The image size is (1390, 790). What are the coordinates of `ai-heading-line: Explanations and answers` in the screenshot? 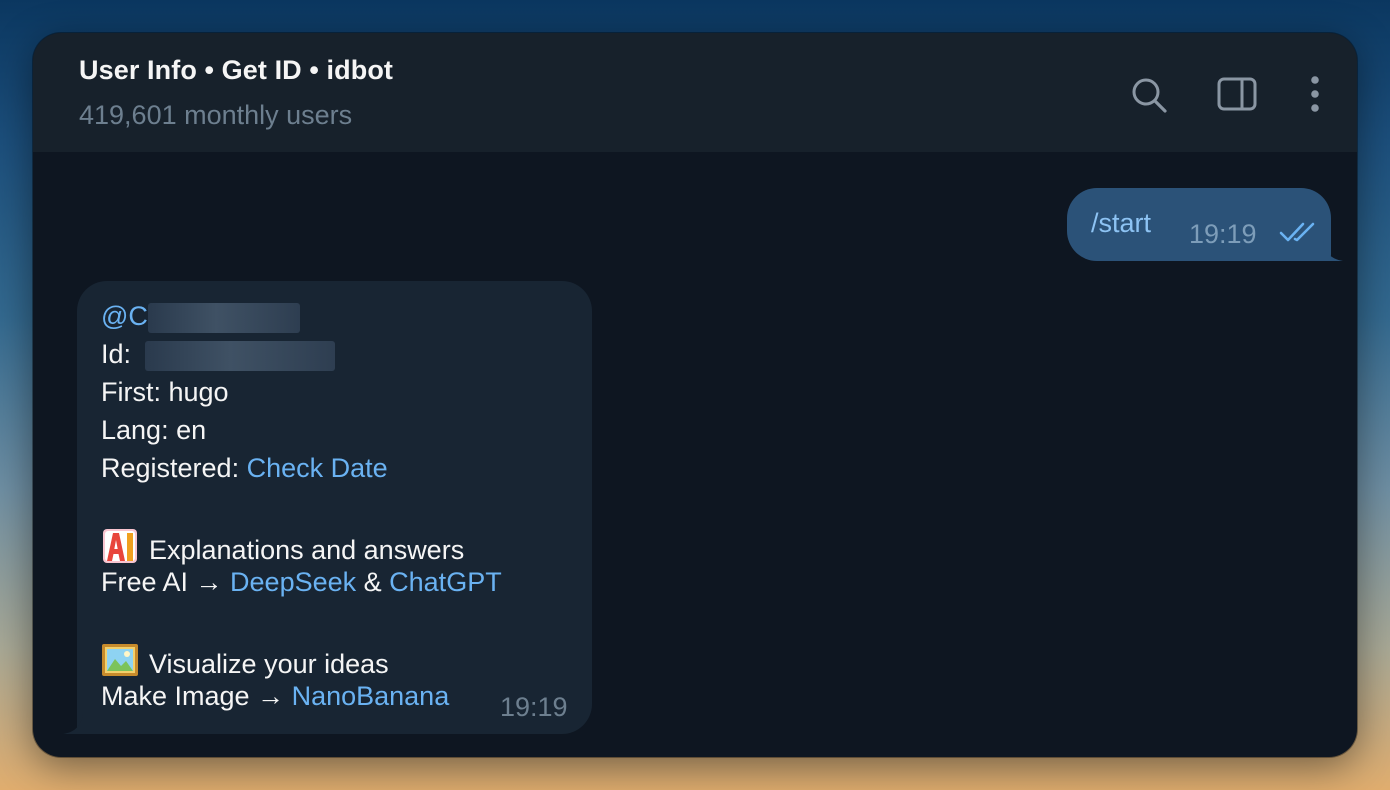 It's located at (282, 546).